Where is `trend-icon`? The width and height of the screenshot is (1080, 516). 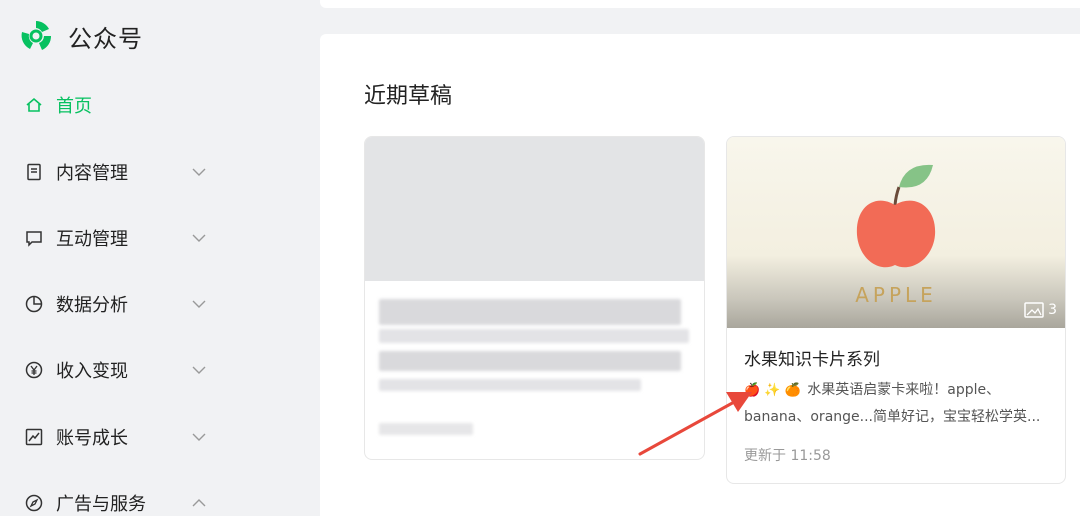
trend-icon is located at coordinates (34, 437).